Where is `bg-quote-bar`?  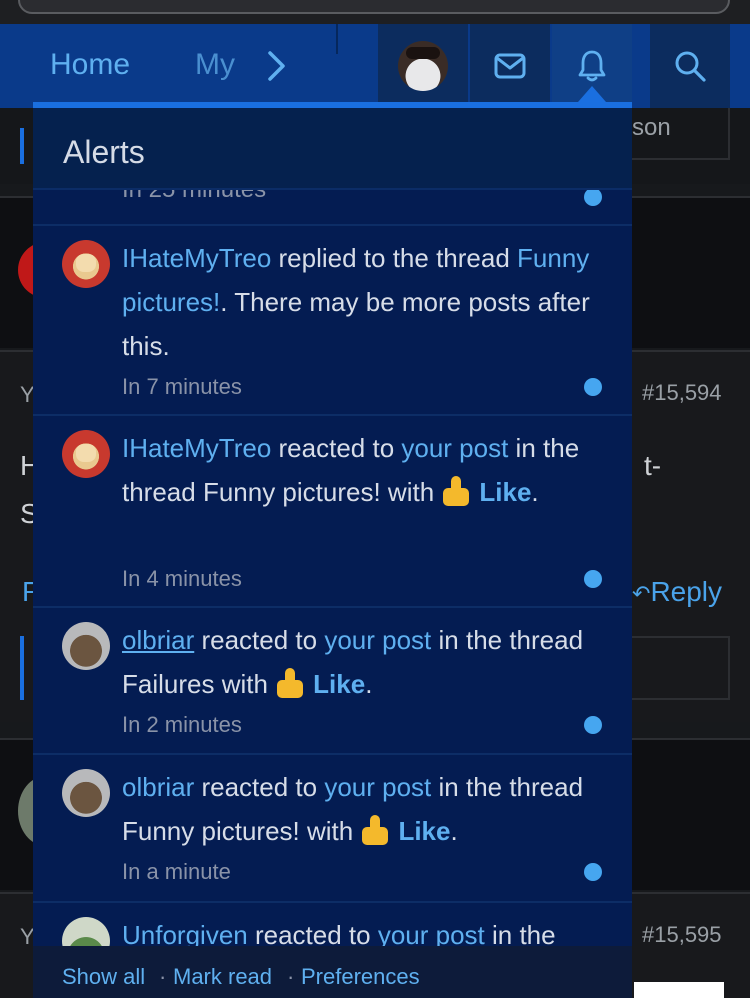
bg-quote-bar is located at coordinates (22, 146).